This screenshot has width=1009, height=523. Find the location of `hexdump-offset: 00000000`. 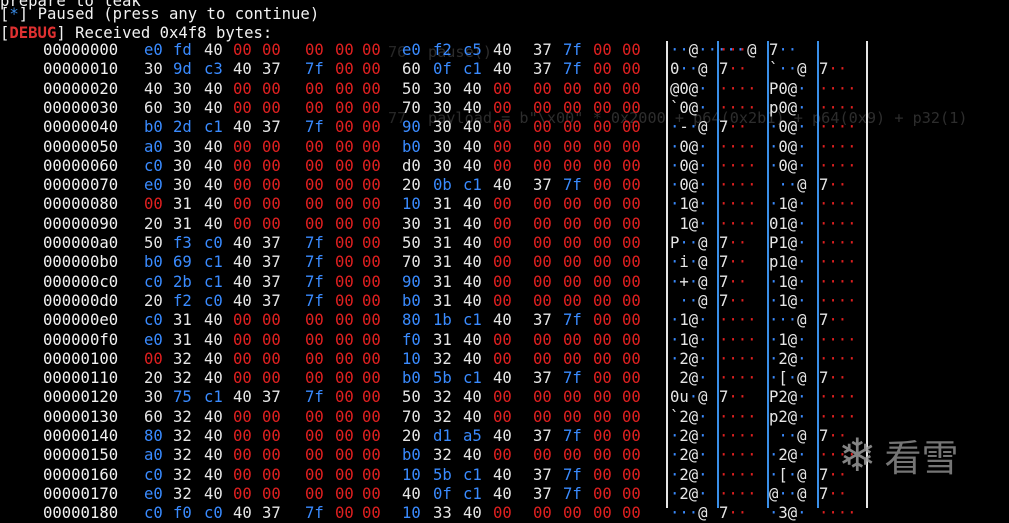

hexdump-offset: 00000000 is located at coordinates (81, 50).